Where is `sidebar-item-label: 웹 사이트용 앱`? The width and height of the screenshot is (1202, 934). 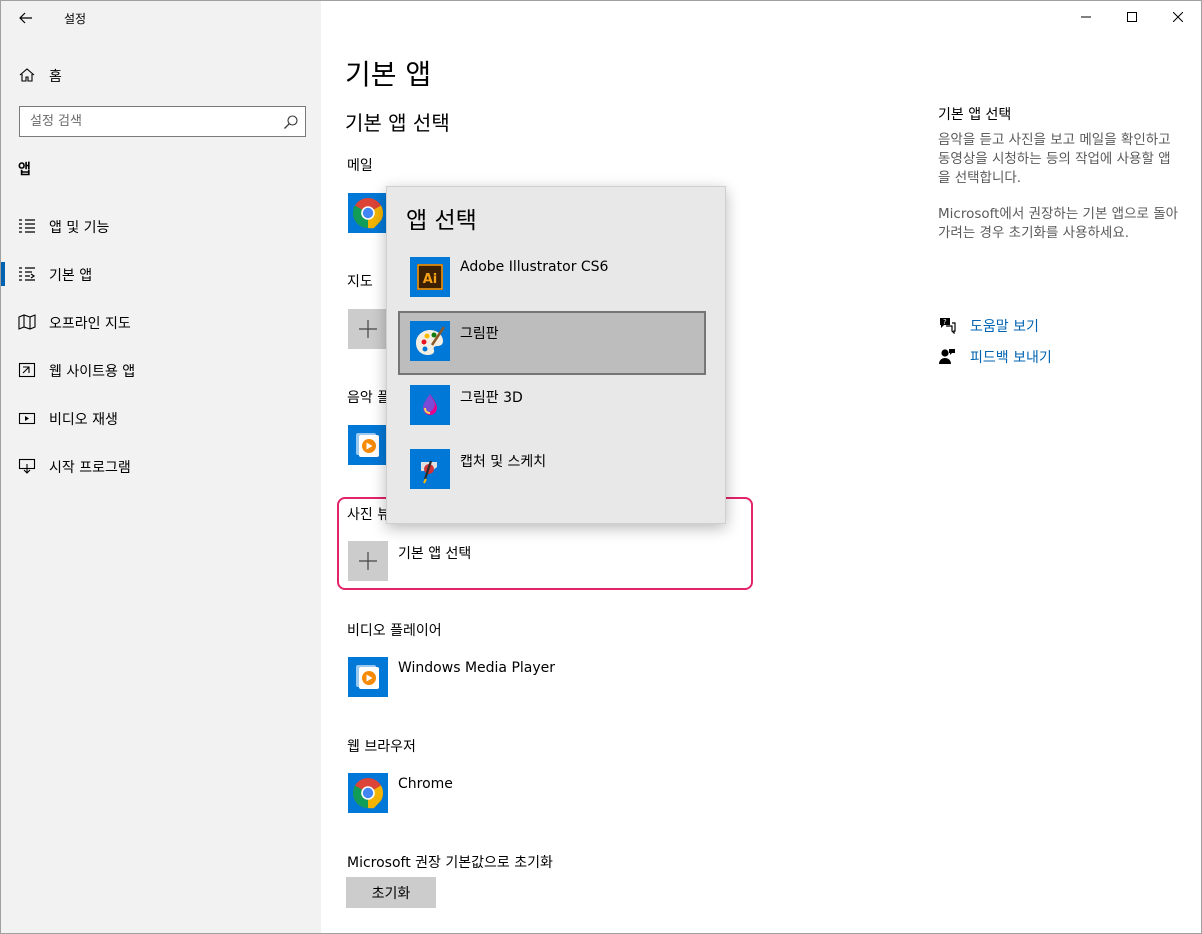 sidebar-item-label: 웹 사이트용 앱 is located at coordinates (92, 372).